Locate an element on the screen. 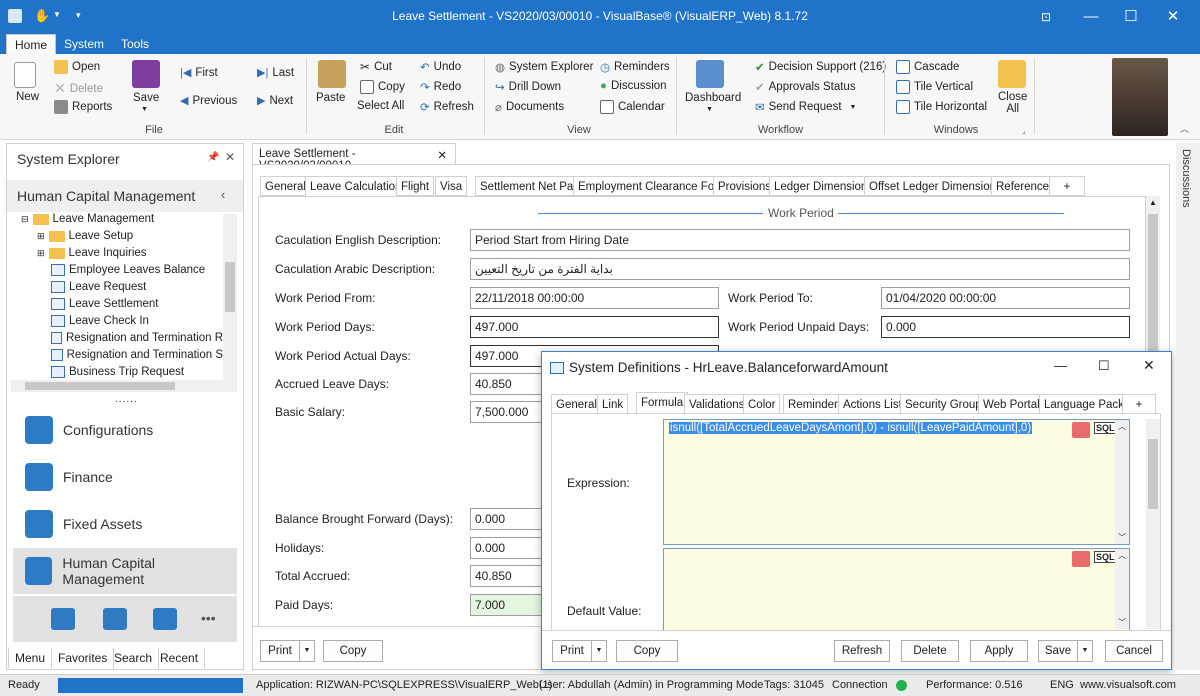  expression-scrollbar: ︿ ﹀ is located at coordinates (1122, 482).